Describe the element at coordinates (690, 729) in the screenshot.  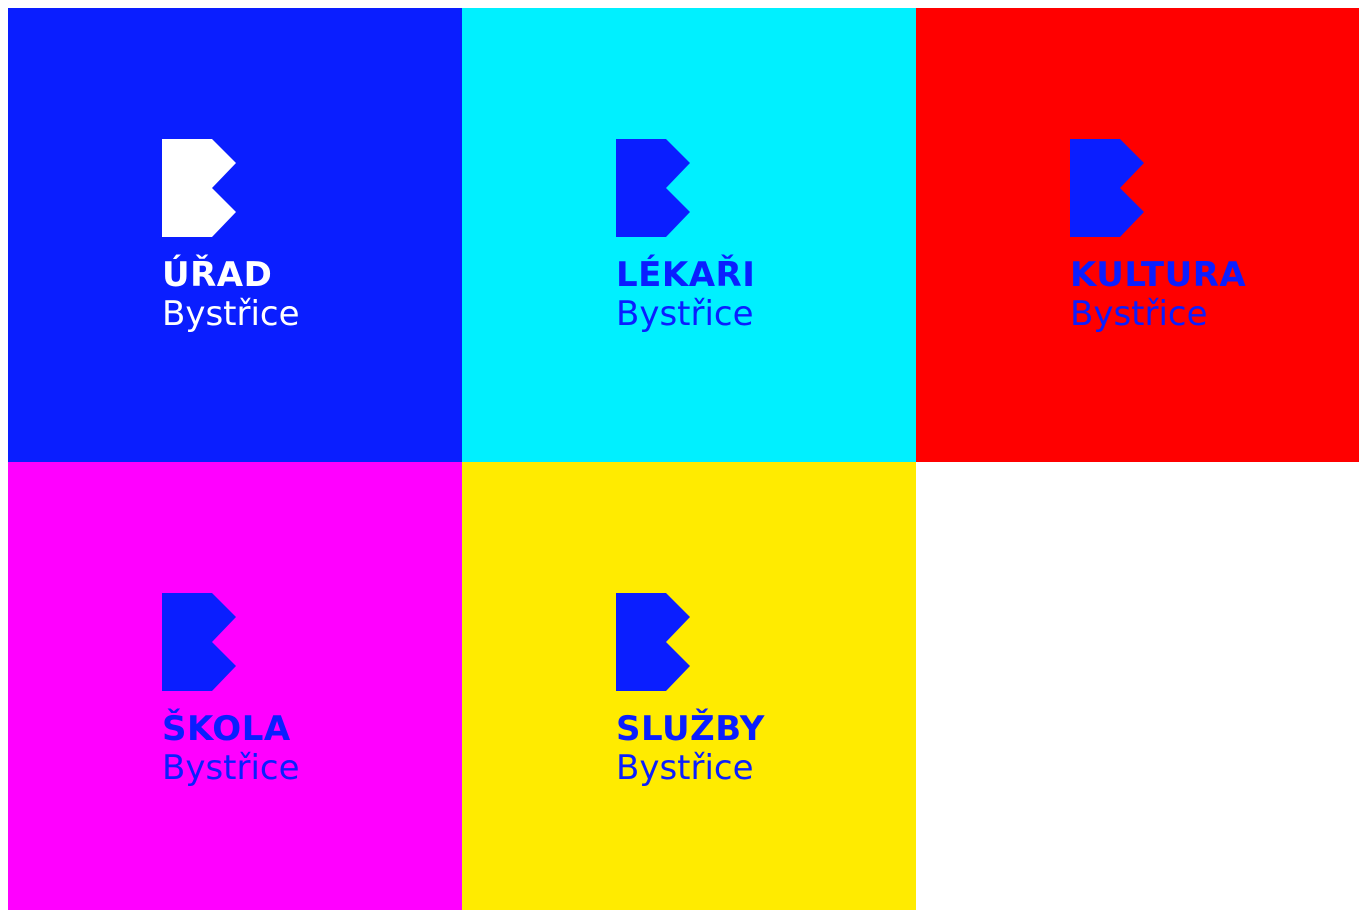
I see `logo-title: SLUŽBY` at that location.